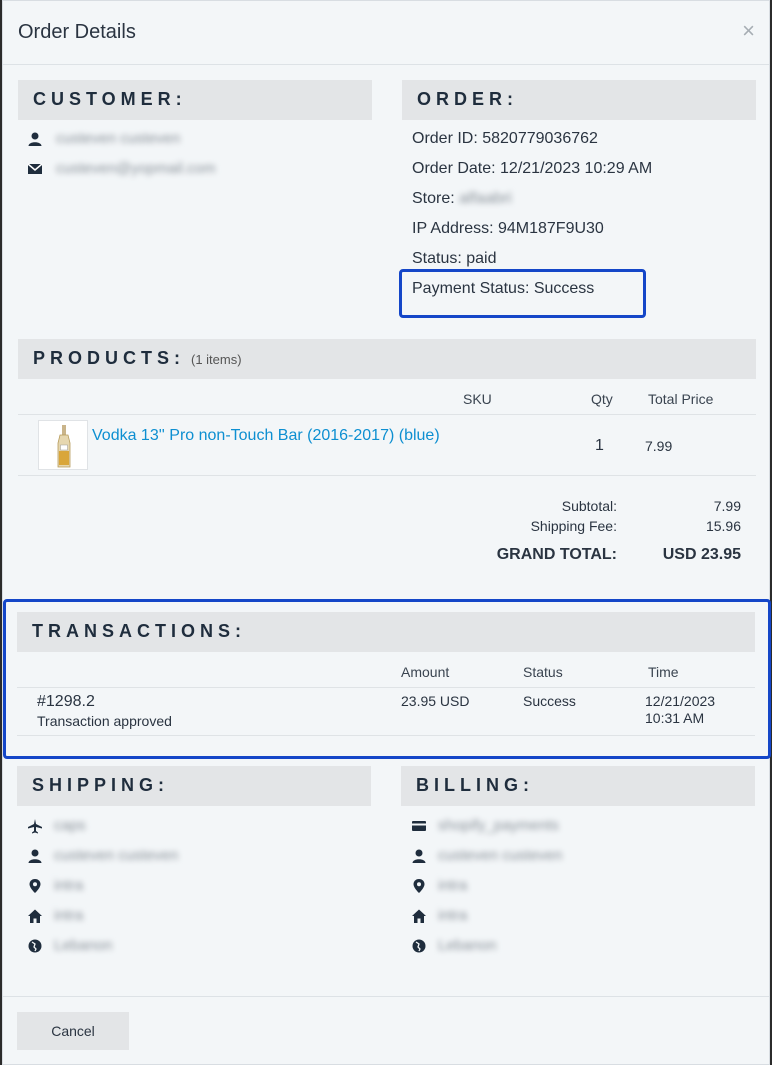  What do you see at coordinates (83, 945) in the screenshot?
I see `shipping-country: Lebanon` at bounding box center [83, 945].